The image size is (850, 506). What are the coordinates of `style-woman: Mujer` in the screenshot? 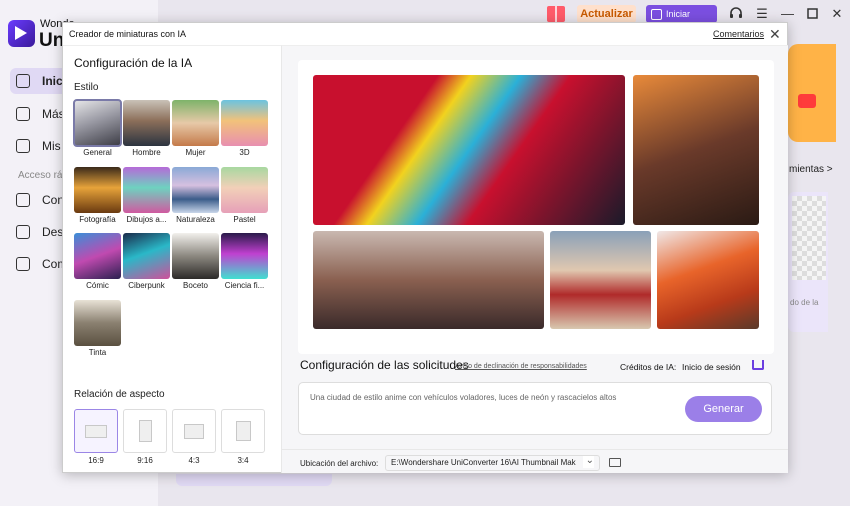 It's located at (195, 129).